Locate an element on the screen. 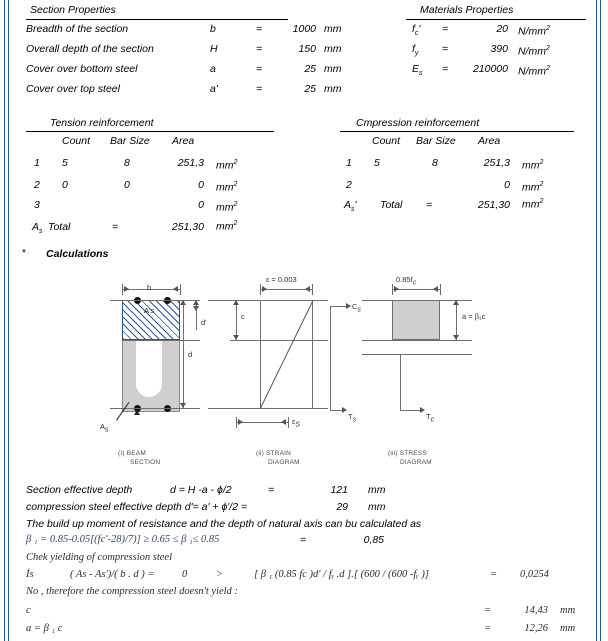  b-dimension-label: b is located at coordinates (149, 287).